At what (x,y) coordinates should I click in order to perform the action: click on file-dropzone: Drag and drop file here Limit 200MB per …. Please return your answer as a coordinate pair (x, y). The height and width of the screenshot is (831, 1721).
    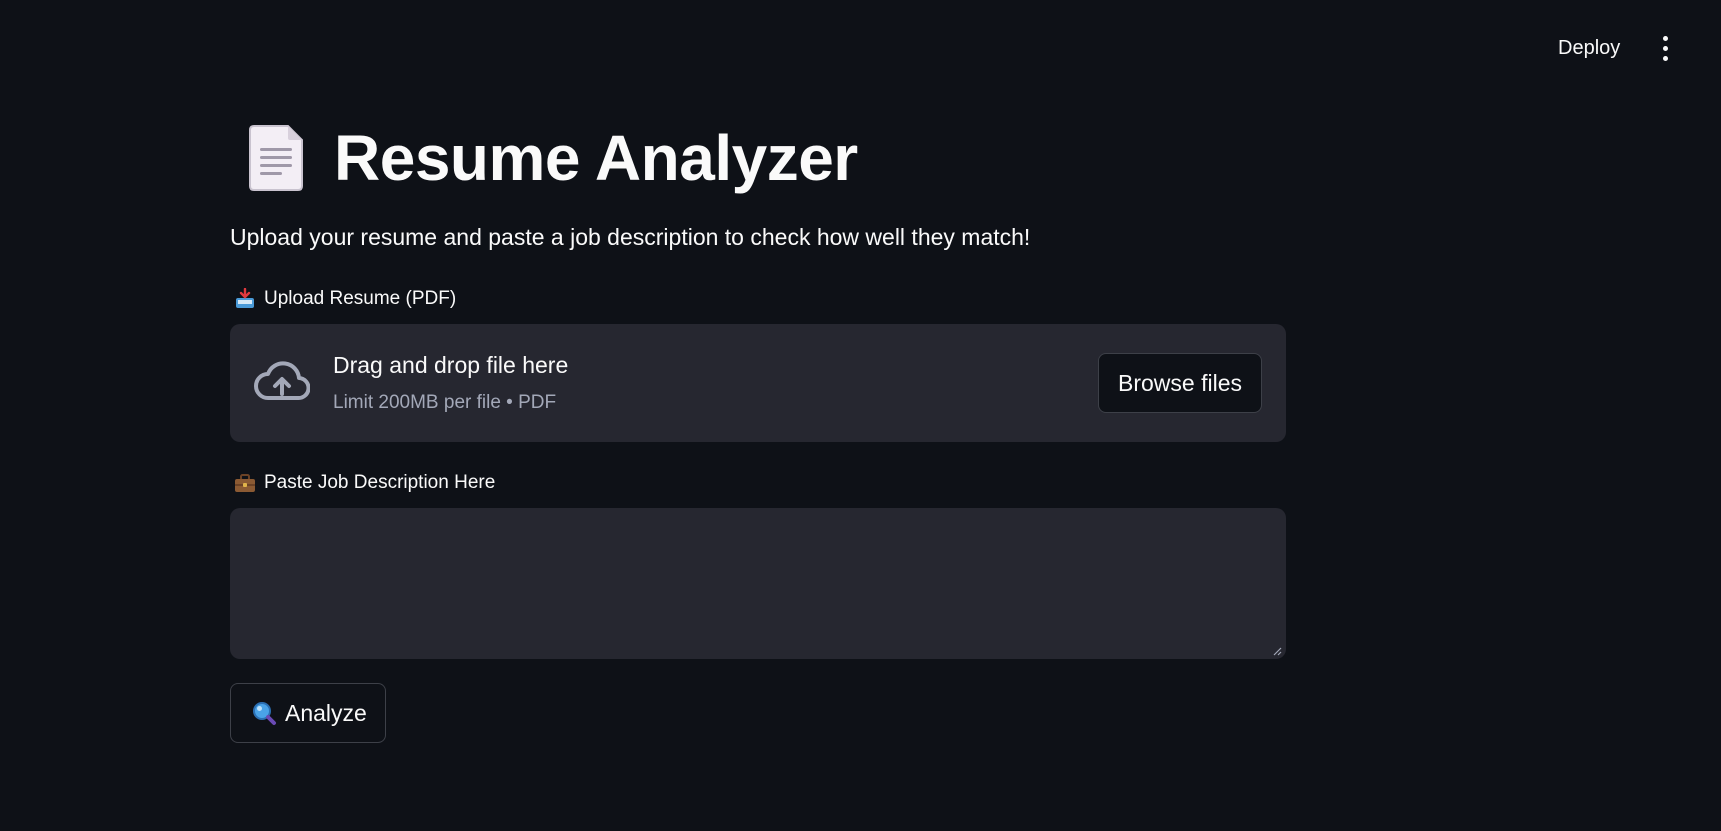
    Looking at the image, I should click on (758, 383).